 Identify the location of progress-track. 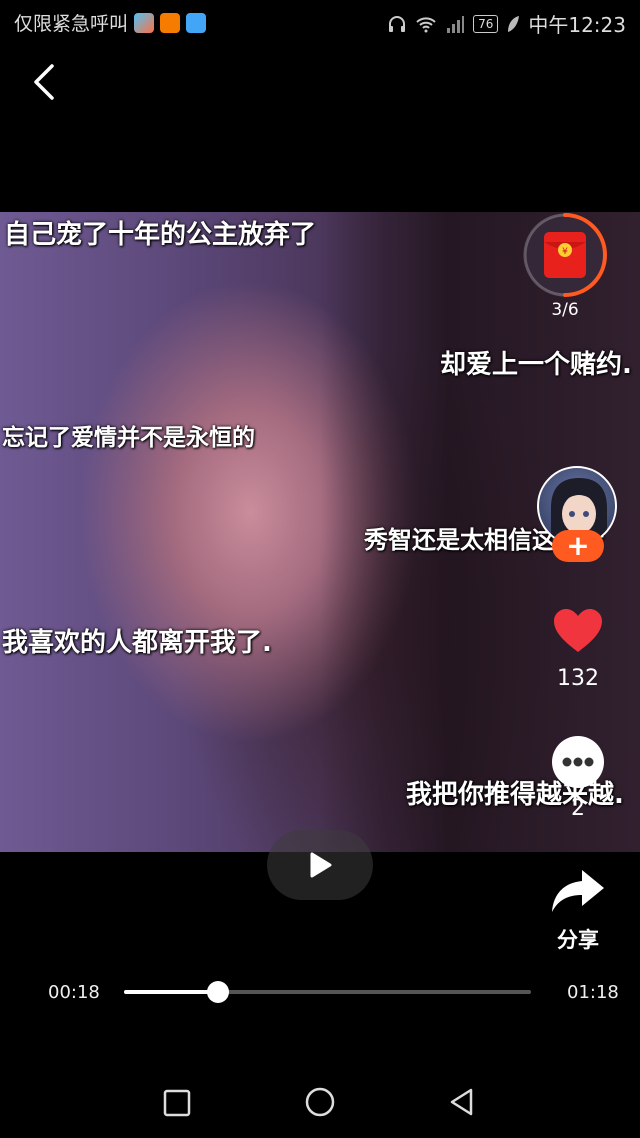
(327, 992).